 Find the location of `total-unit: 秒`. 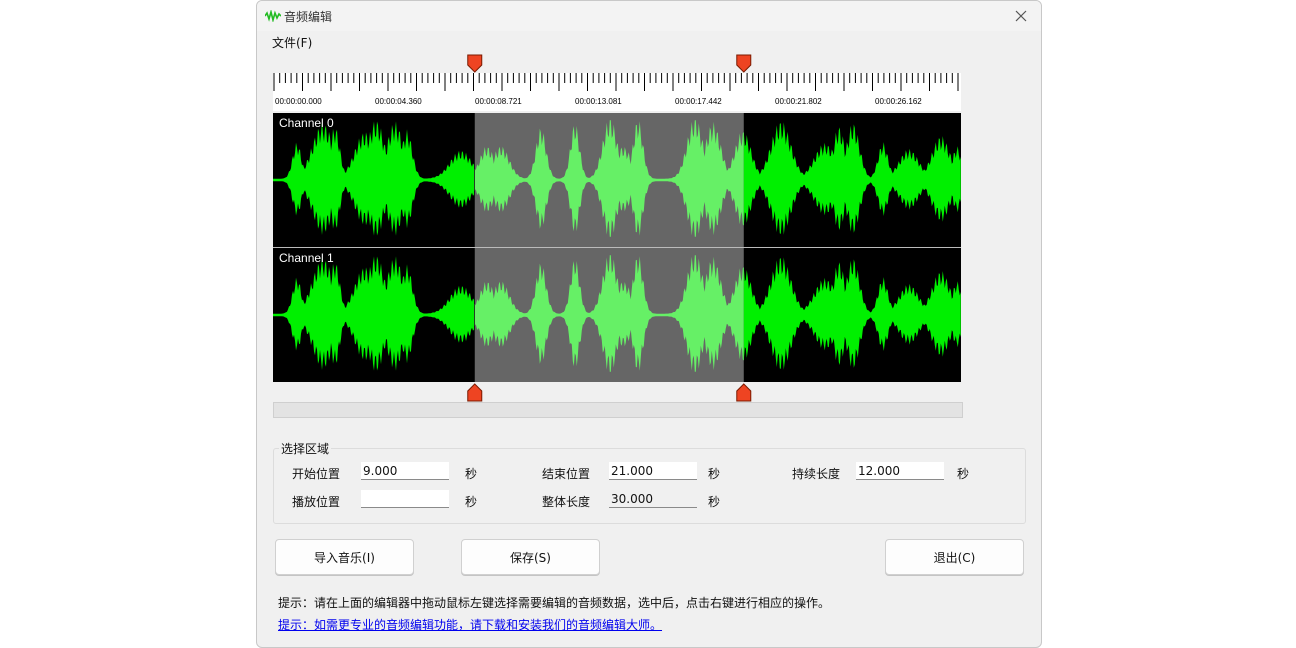

total-unit: 秒 is located at coordinates (714, 502).